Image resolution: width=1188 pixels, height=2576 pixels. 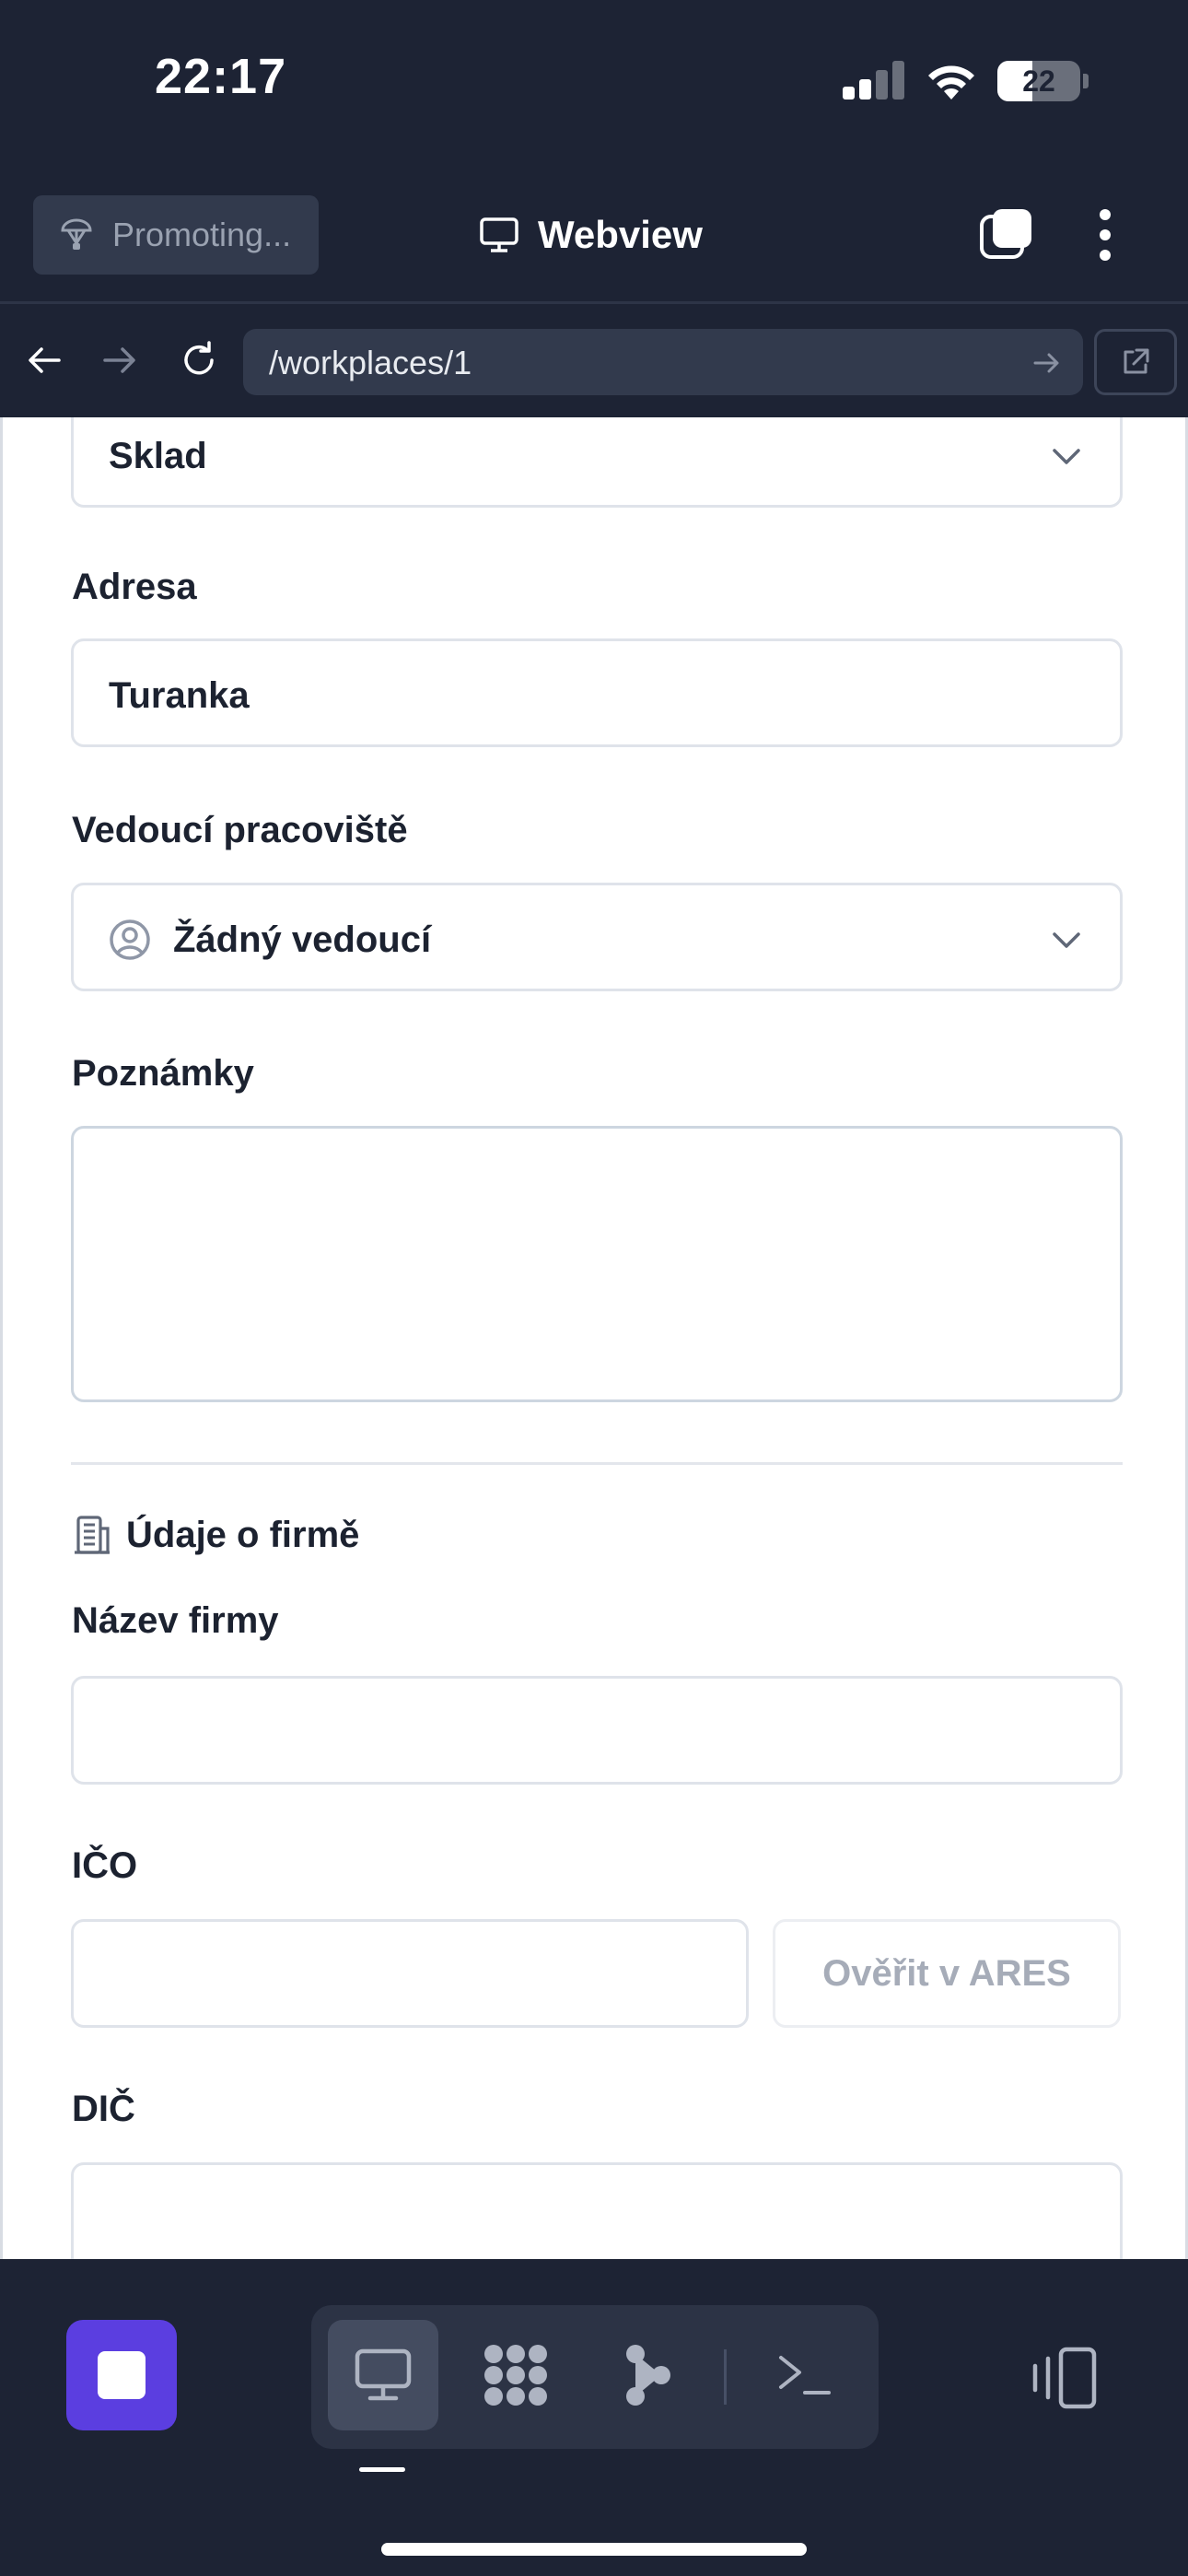 I want to click on section-divider, so click(x=597, y=1463).